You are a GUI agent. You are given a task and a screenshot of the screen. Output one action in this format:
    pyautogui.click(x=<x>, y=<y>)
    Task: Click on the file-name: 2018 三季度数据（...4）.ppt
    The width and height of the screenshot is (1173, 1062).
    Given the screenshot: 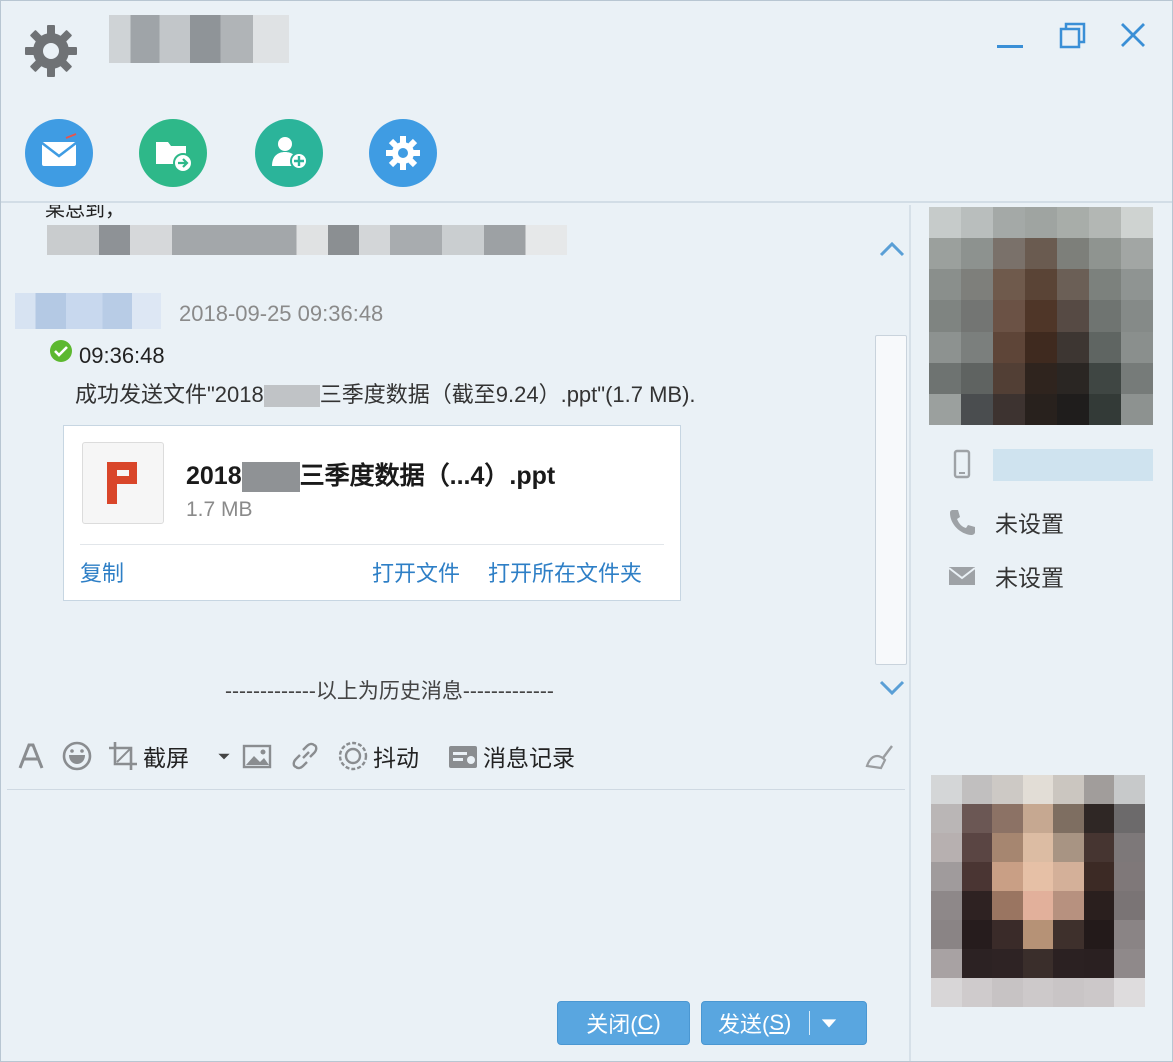 What is the action you would take?
    pyautogui.click(x=371, y=474)
    